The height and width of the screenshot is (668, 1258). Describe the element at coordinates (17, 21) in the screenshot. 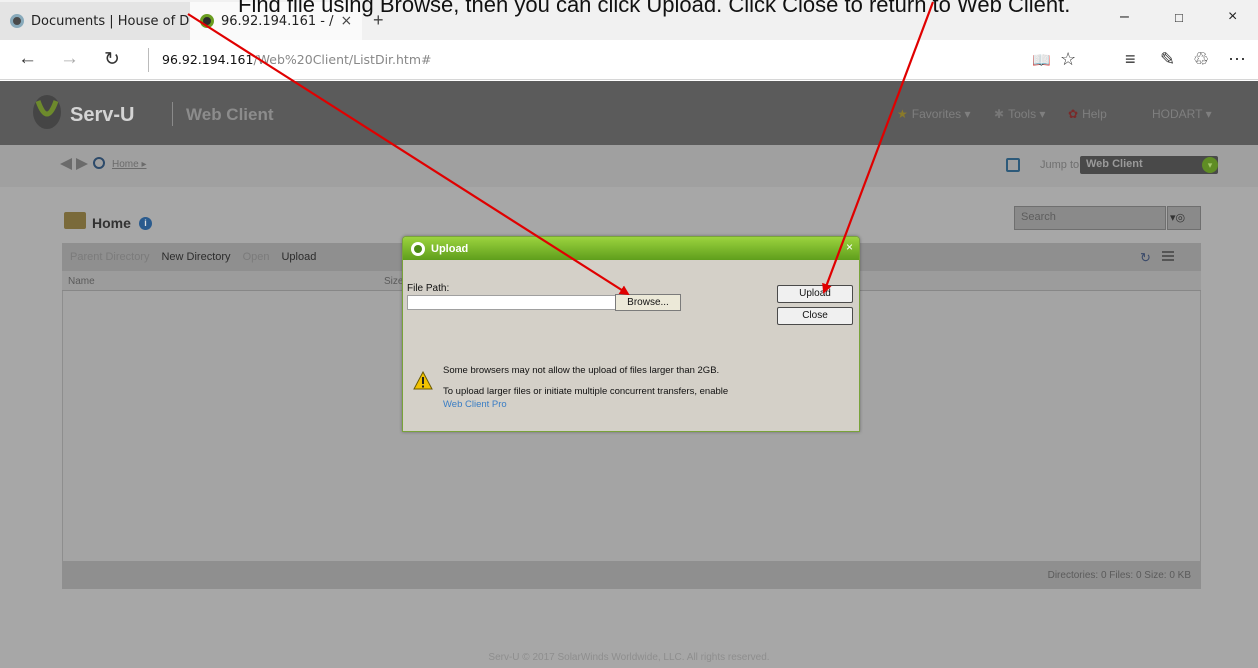

I see `recycle-icon` at that location.